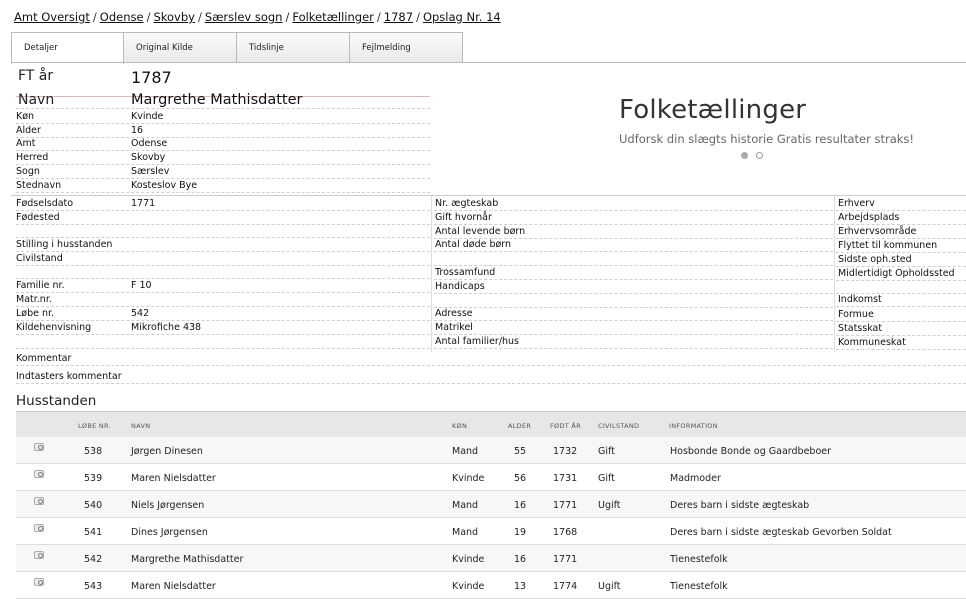 The image size is (966, 606). What do you see at coordinates (39, 185) in the screenshot?
I see `field-label: Stednavn` at bounding box center [39, 185].